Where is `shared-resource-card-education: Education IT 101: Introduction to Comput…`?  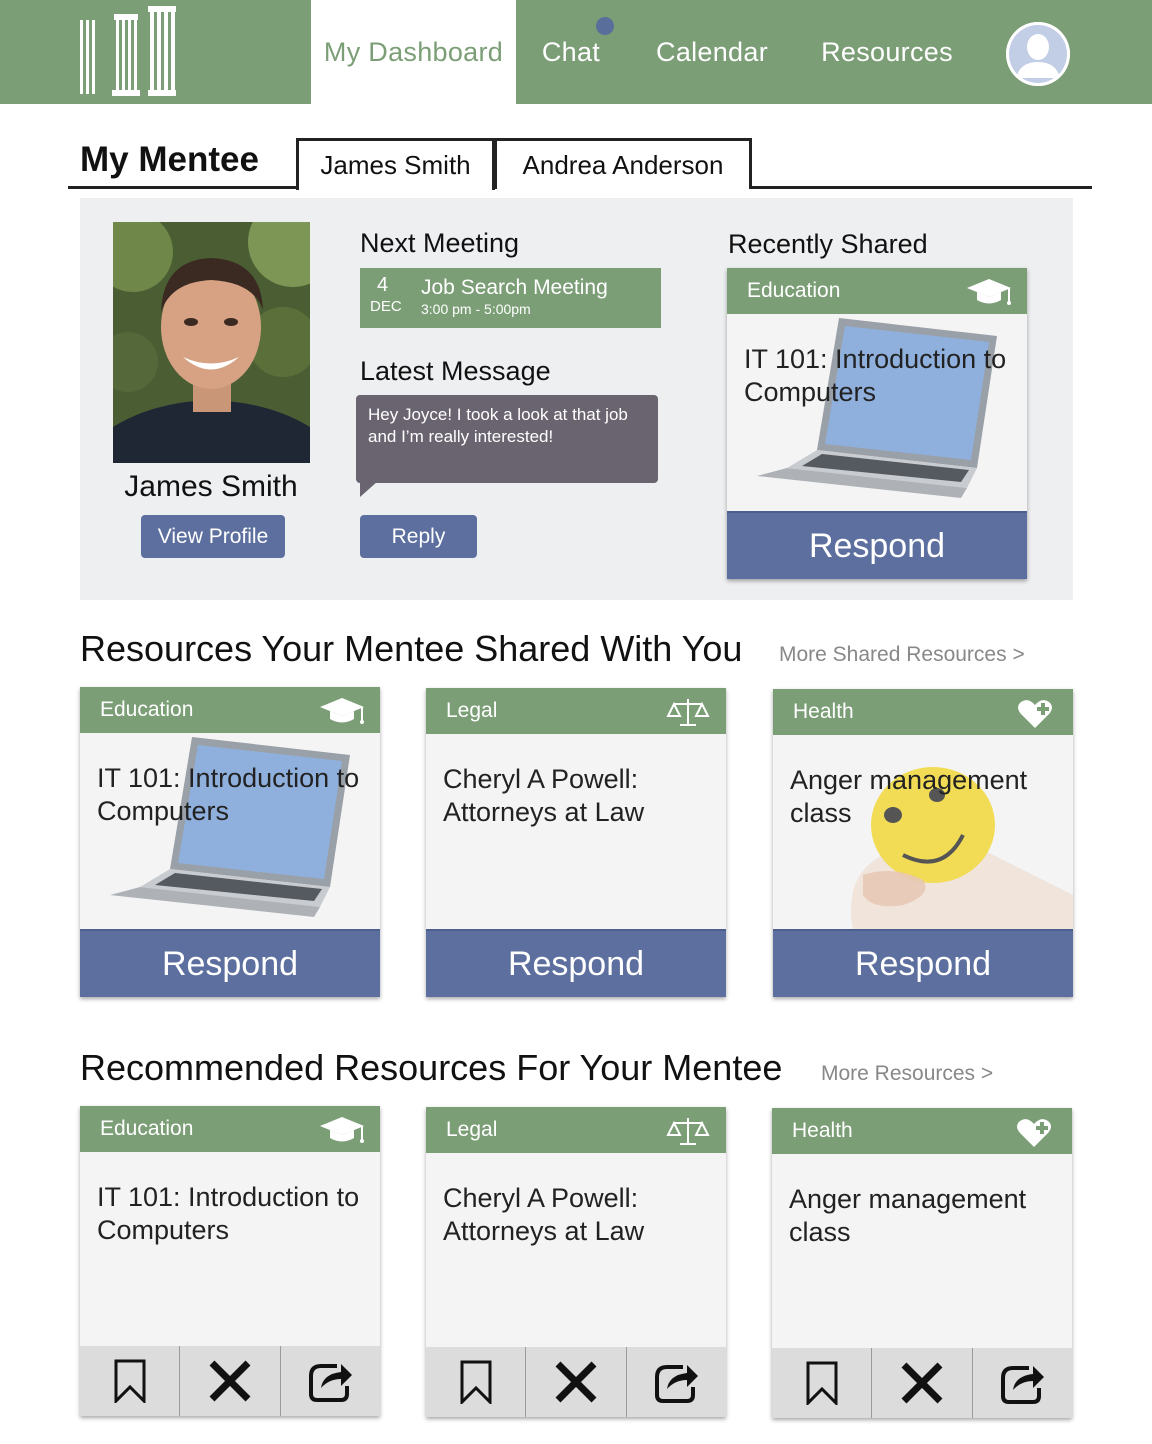
shared-resource-card-education: Education IT 101: Introduction to Comput… is located at coordinates (230, 842).